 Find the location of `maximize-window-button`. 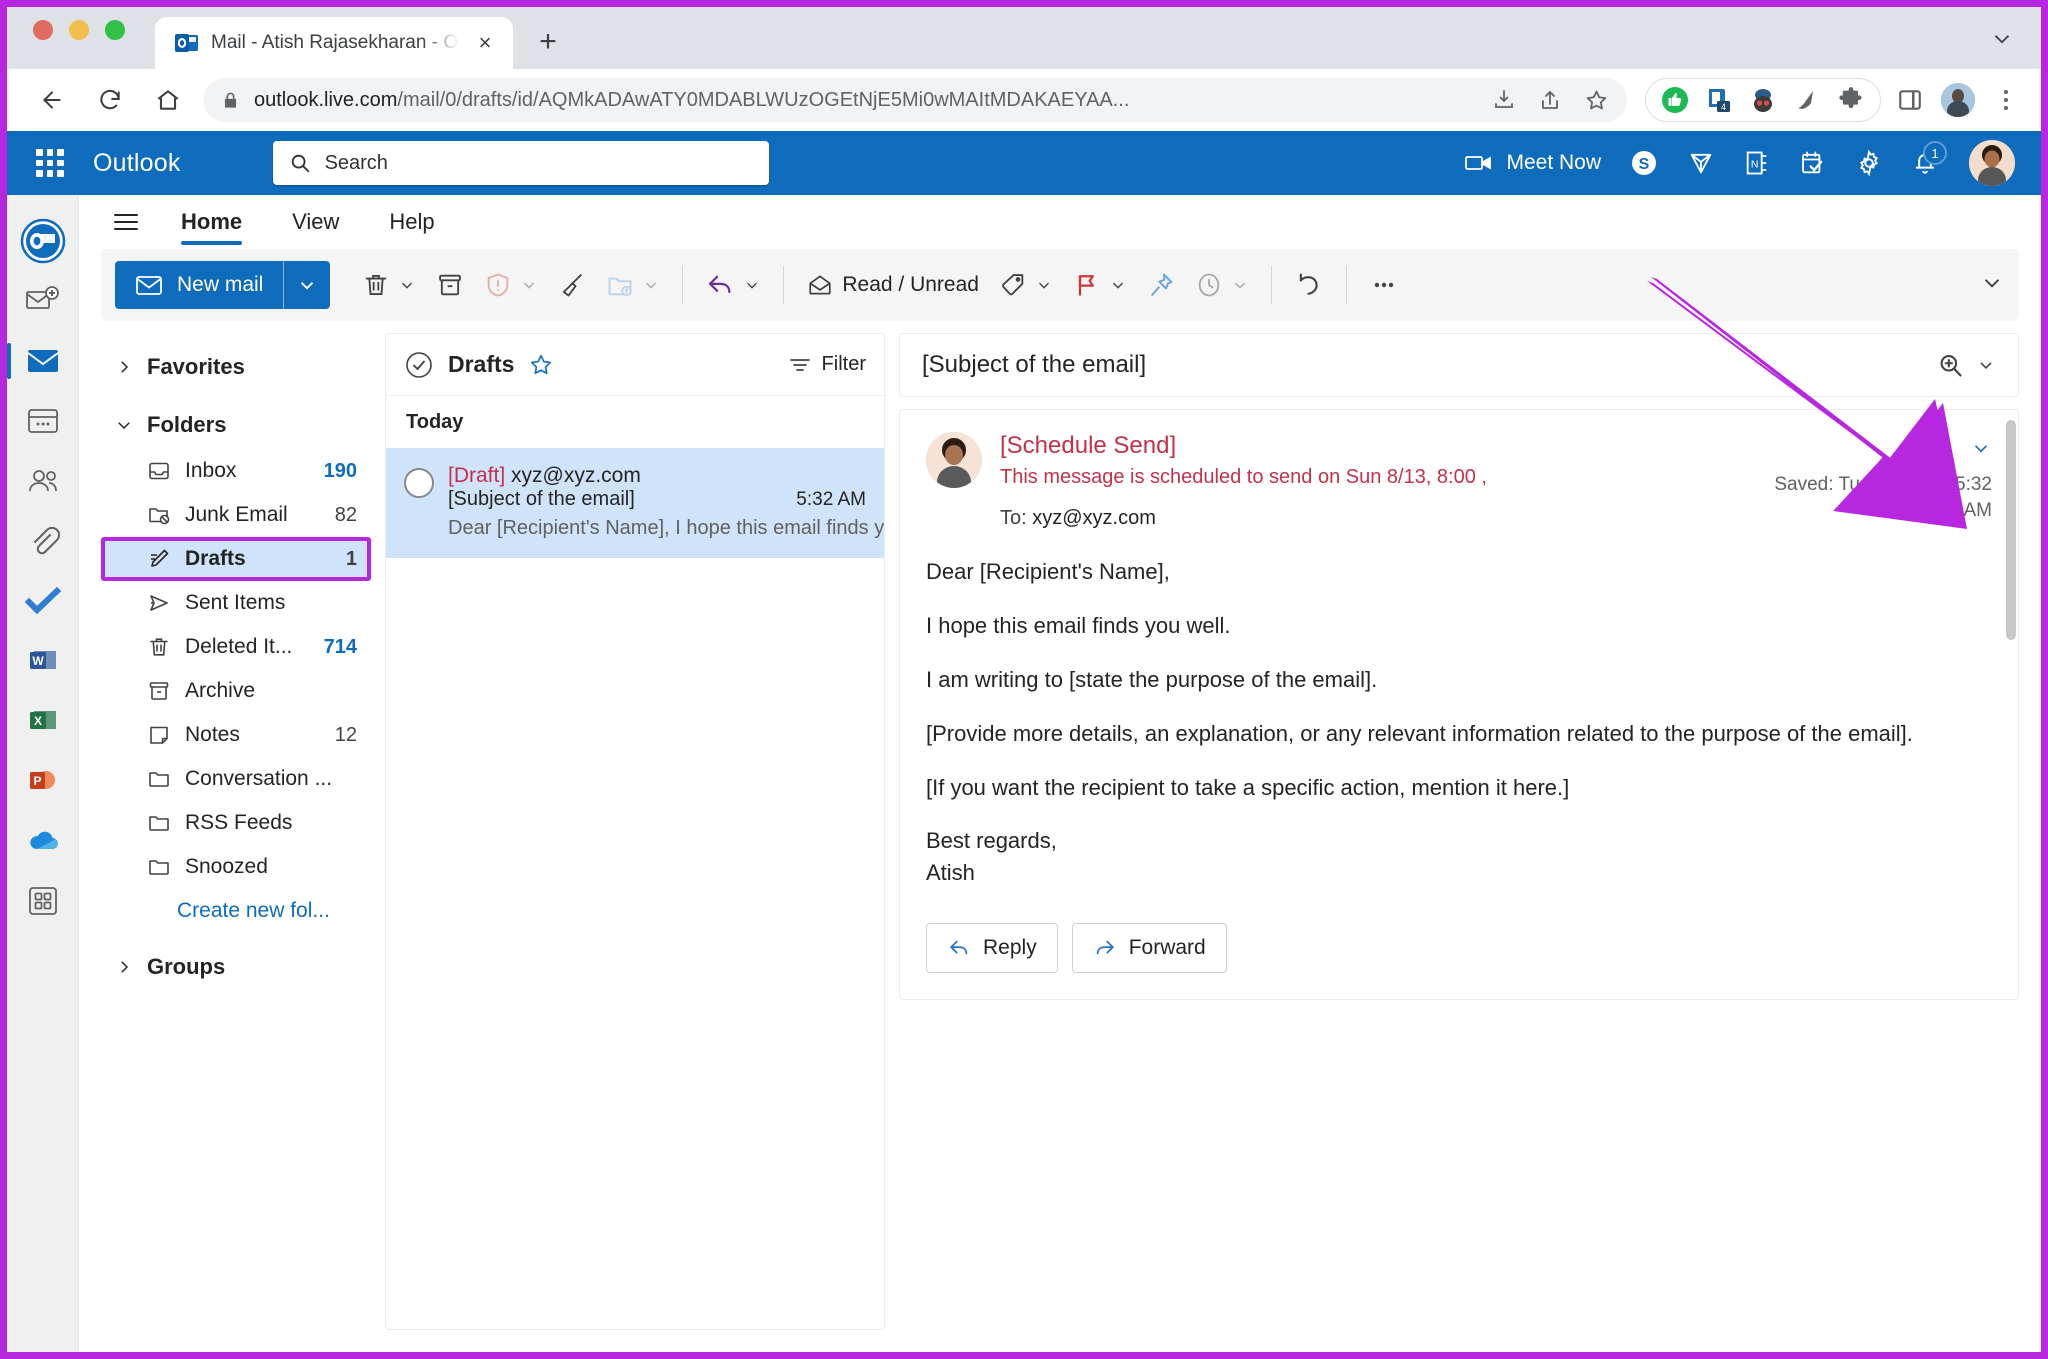

maximize-window-button is located at coordinates (115, 30).